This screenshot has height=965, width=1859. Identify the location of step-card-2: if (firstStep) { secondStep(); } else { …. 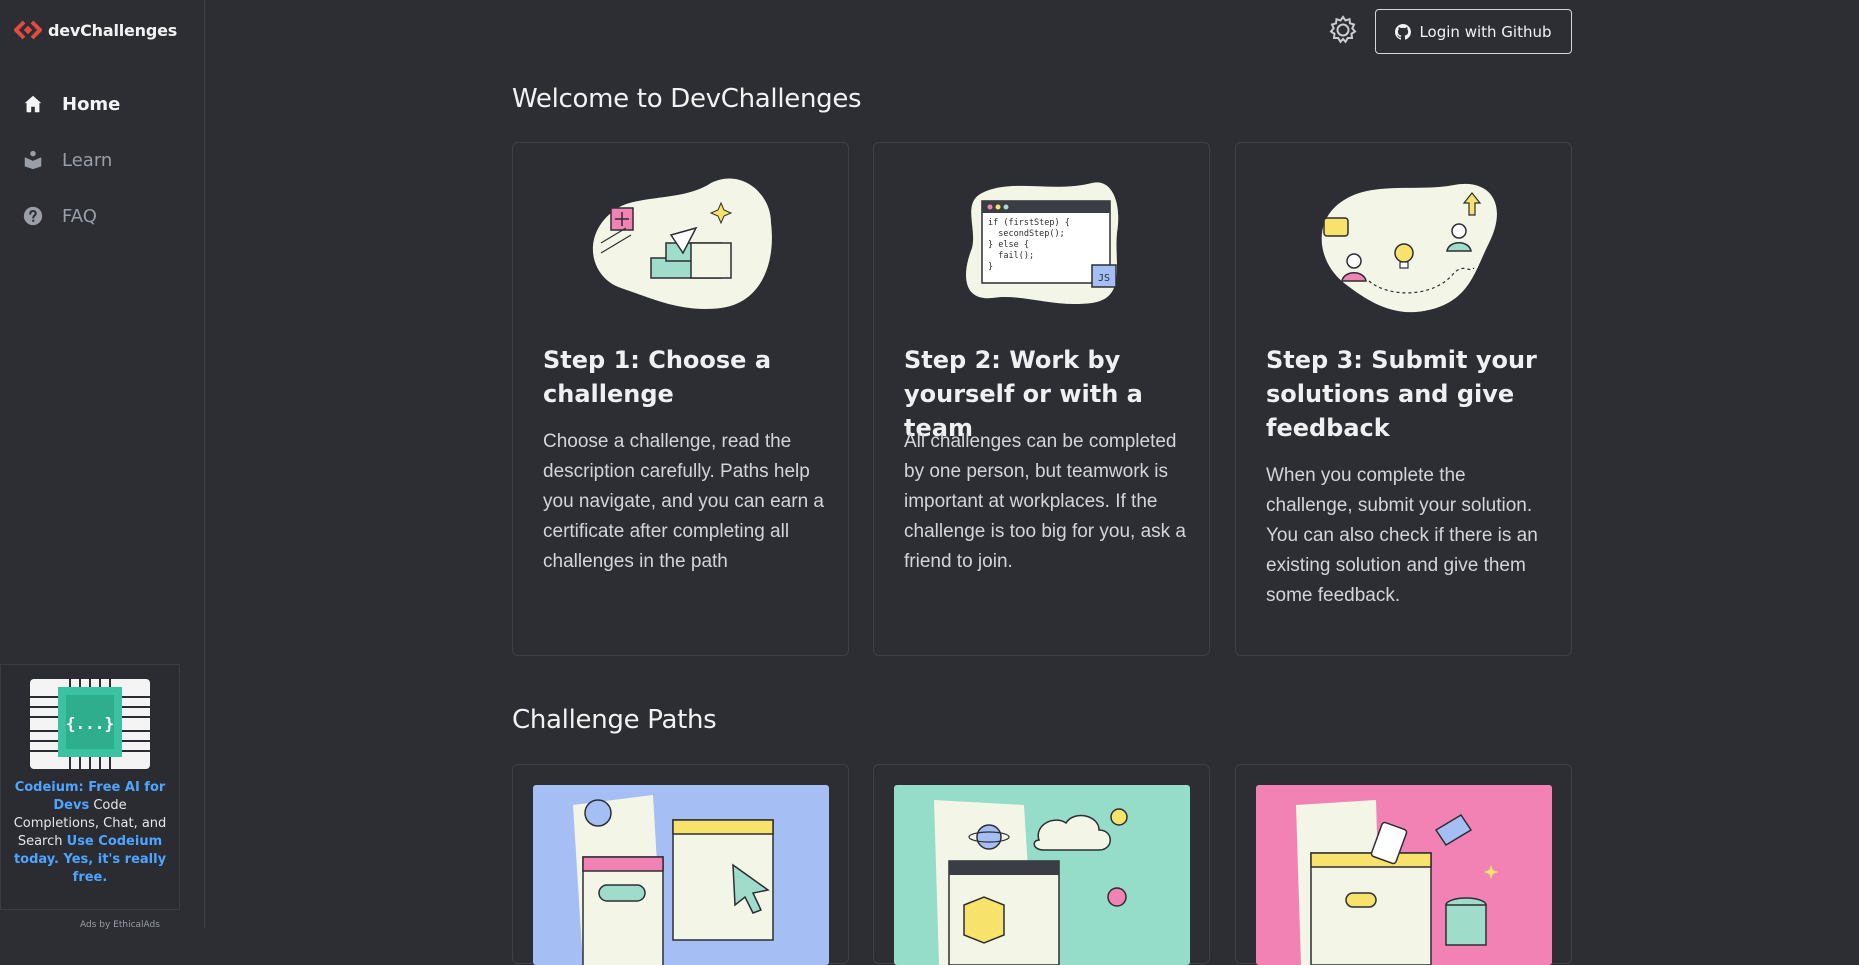
(1041, 399).